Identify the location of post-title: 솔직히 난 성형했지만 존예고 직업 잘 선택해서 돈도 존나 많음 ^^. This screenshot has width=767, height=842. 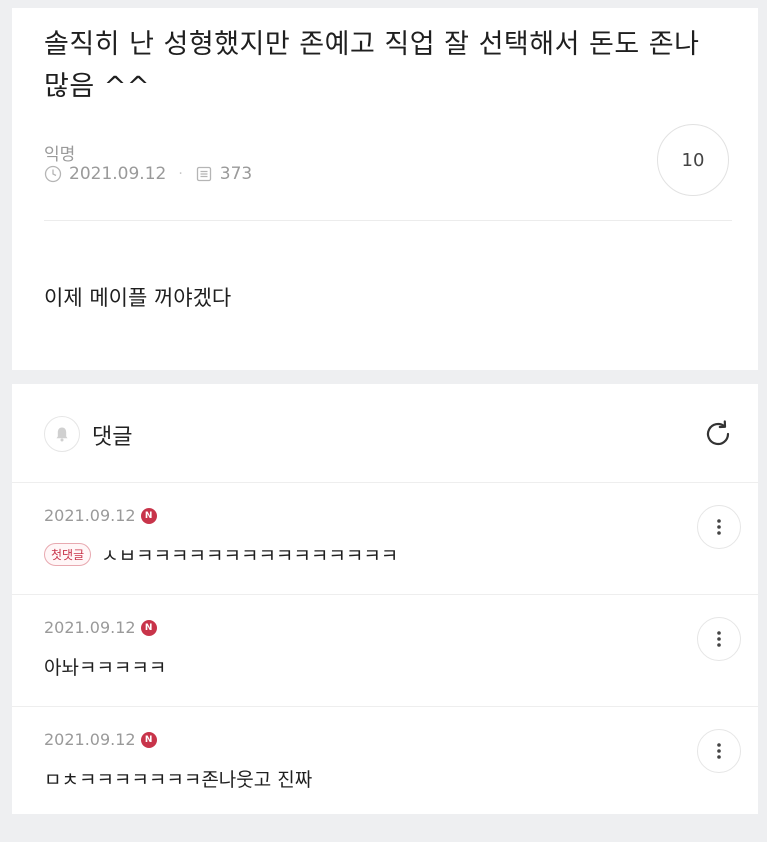
(372, 65).